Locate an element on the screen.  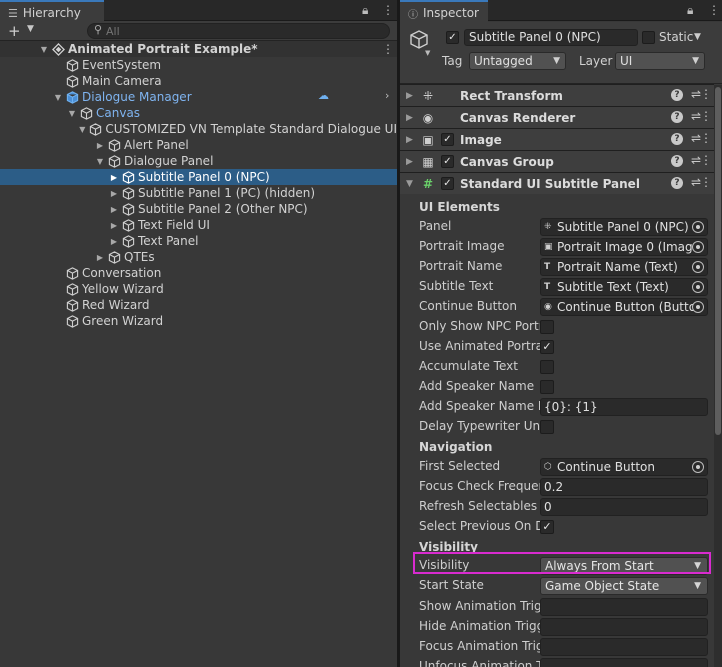
create-plus-button: + is located at coordinates (14, 31).